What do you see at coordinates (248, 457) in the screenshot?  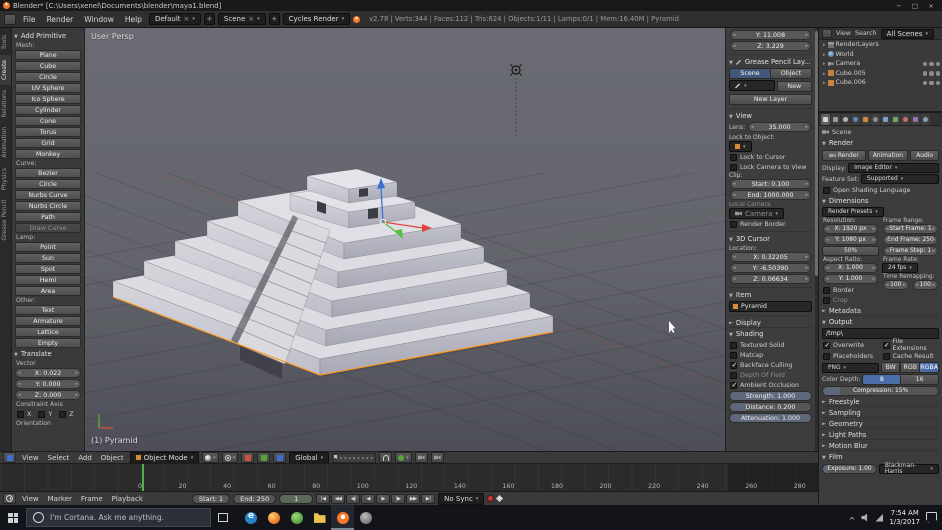 I see `manipulator-translate-button` at bounding box center [248, 457].